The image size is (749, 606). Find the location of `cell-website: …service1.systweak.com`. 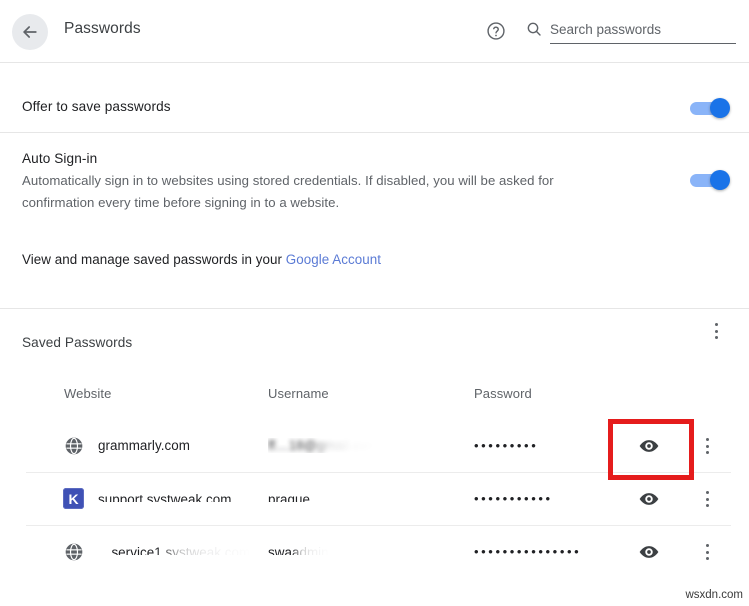

cell-website: …service1.systweak.com is located at coordinates (174, 551).